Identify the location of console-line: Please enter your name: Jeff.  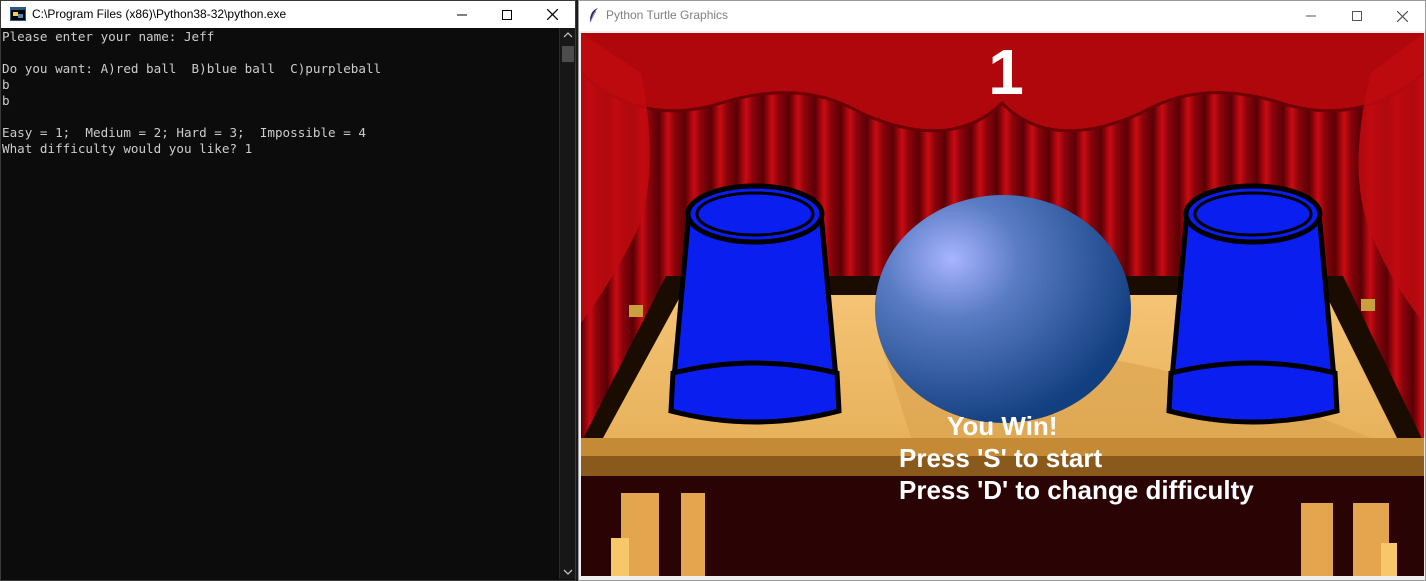
(108, 36).